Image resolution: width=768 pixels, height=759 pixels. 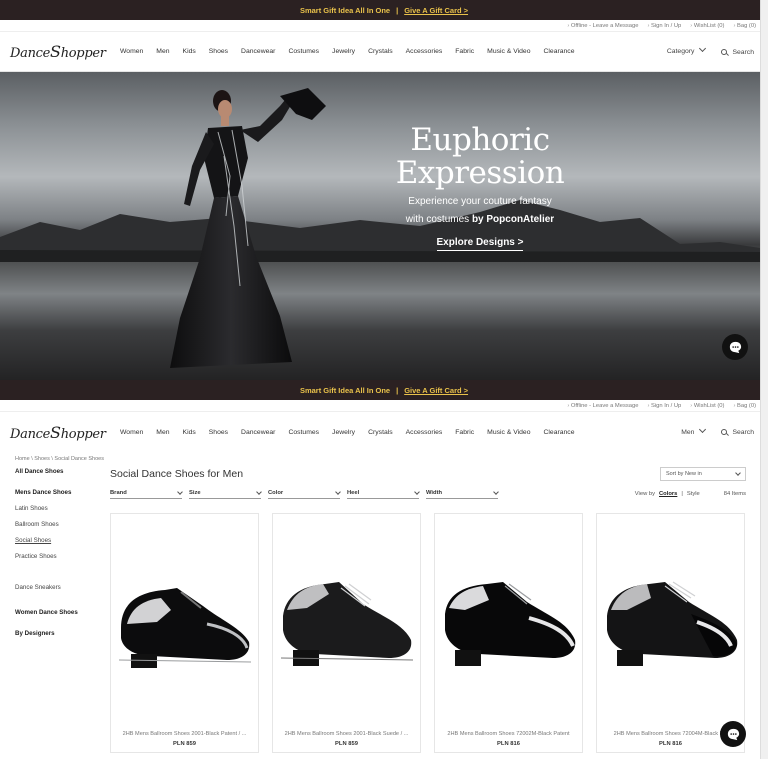 What do you see at coordinates (744, 26) in the screenshot?
I see `bag-link: Bag (0)` at bounding box center [744, 26].